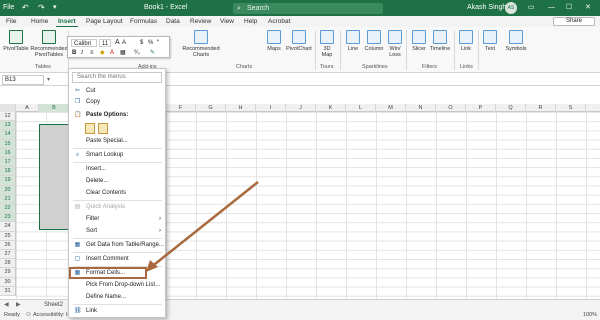 This screenshot has height=320, width=600. What do you see at coordinates (102, 53) in the screenshot?
I see `fill-color-icon: ◆` at bounding box center [102, 53].